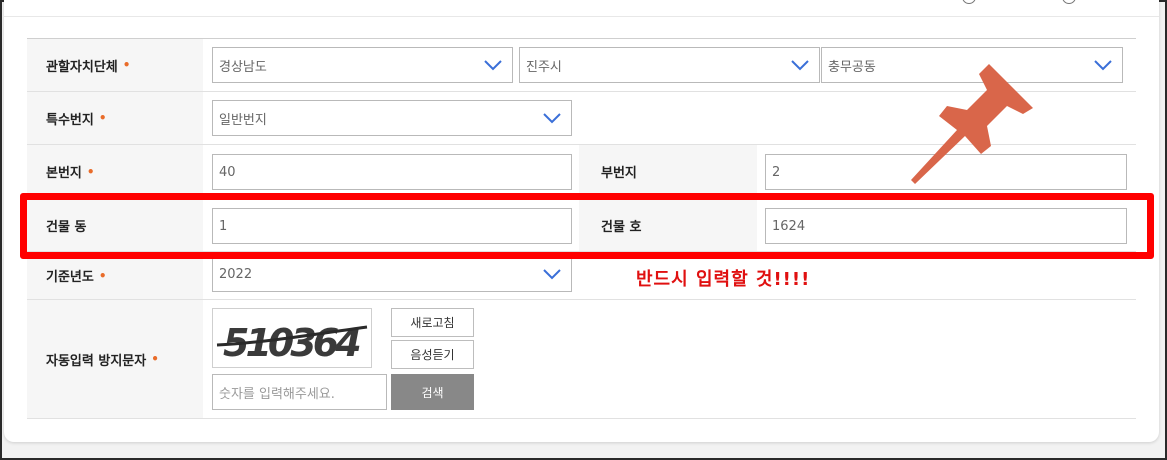  I want to click on captcha-input: 숫자를 입력해주세요., so click(299, 392).